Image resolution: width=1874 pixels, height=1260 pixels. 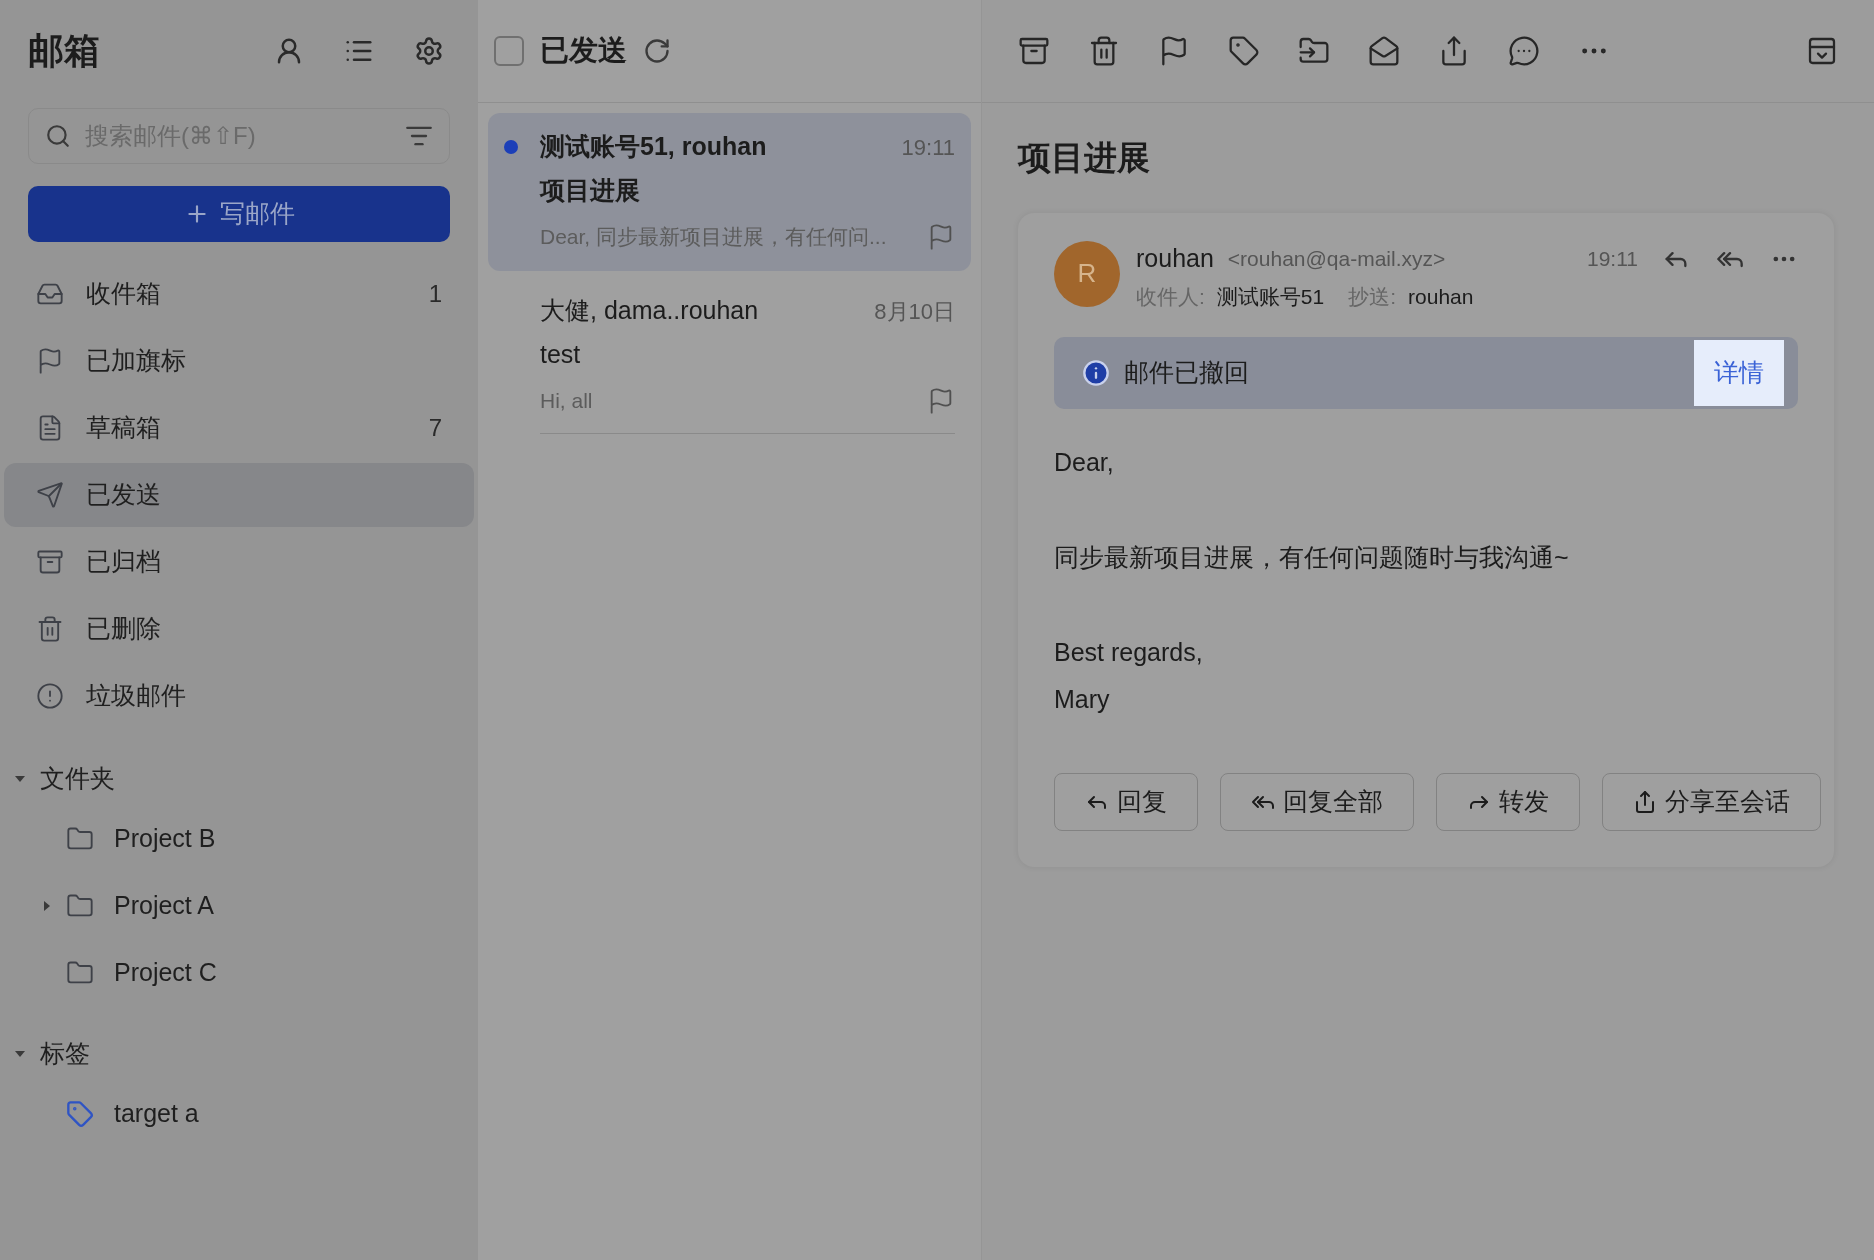 I want to click on comment-icon, so click(x=1524, y=51).